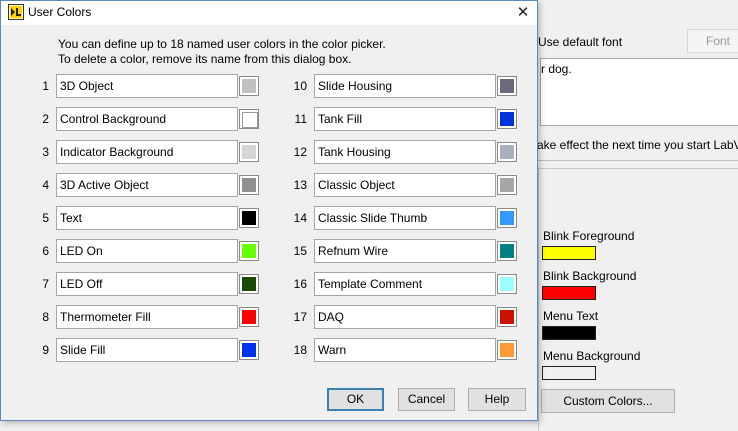 The width and height of the screenshot is (738, 431). Describe the element at coordinates (45, 119) in the screenshot. I see `color-number: 2` at that location.